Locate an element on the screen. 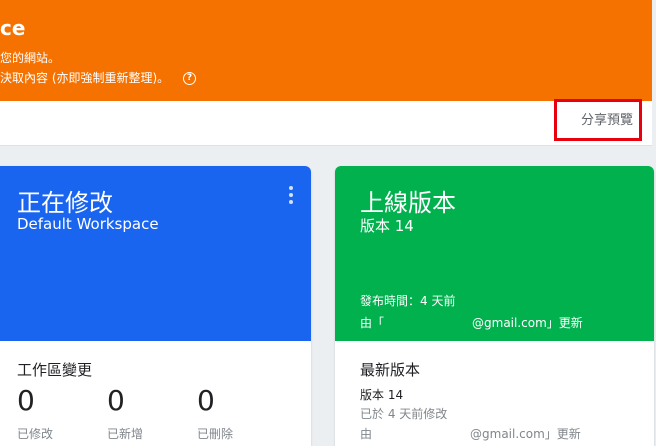 The image size is (656, 446). workspace-changes-title: 工作區變更 is located at coordinates (55, 370).